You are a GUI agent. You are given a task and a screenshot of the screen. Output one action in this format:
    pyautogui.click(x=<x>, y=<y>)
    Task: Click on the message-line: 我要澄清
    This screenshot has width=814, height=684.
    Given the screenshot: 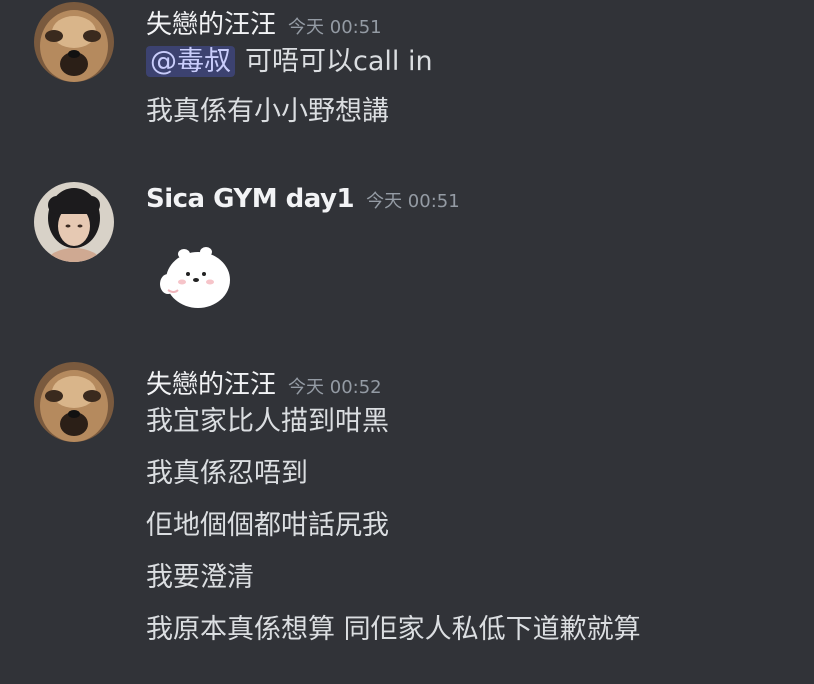 What is the action you would take?
    pyautogui.click(x=200, y=578)
    